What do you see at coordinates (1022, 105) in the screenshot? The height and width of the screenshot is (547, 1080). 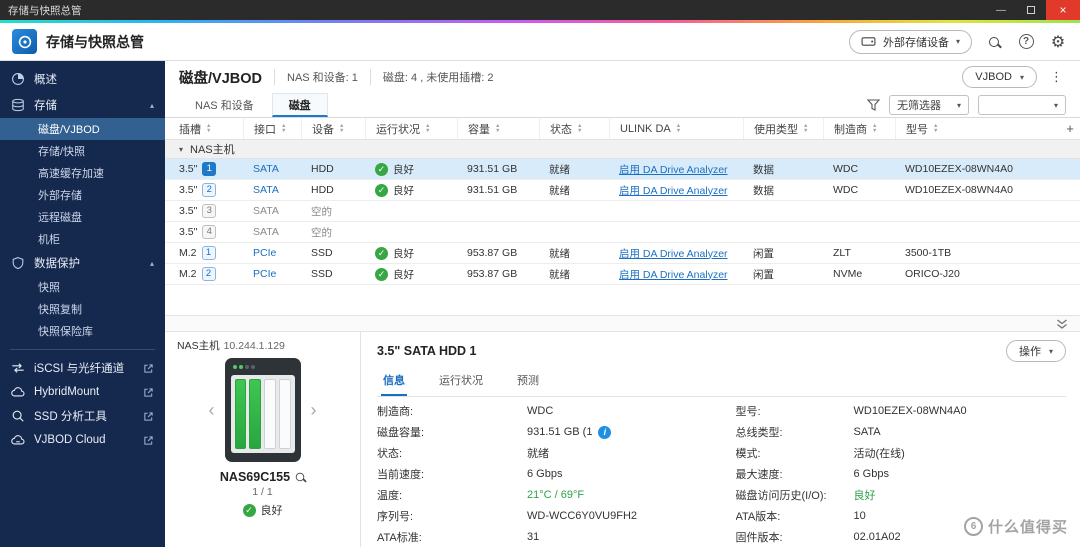 I see `secondary-select: ▾` at bounding box center [1022, 105].